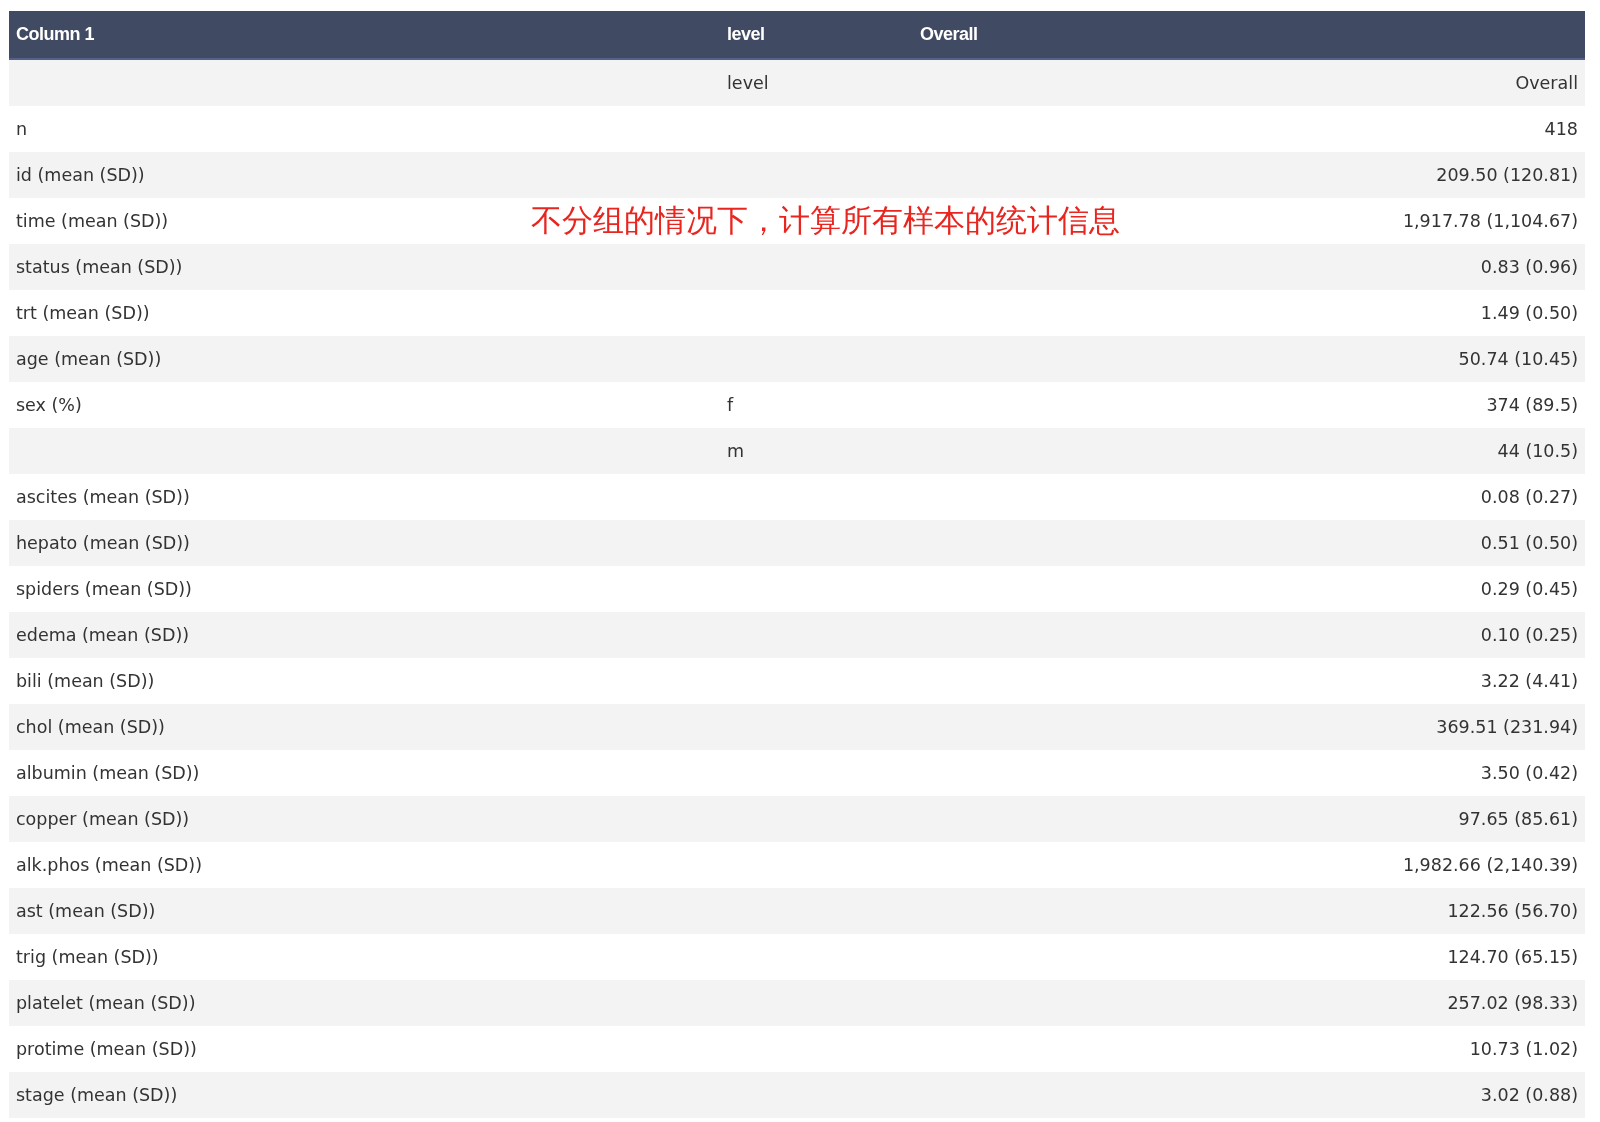 The image size is (1600, 1122). Describe the element at coordinates (80, 175) in the screenshot. I see `table-cell-text: id (mean (SD))` at that location.